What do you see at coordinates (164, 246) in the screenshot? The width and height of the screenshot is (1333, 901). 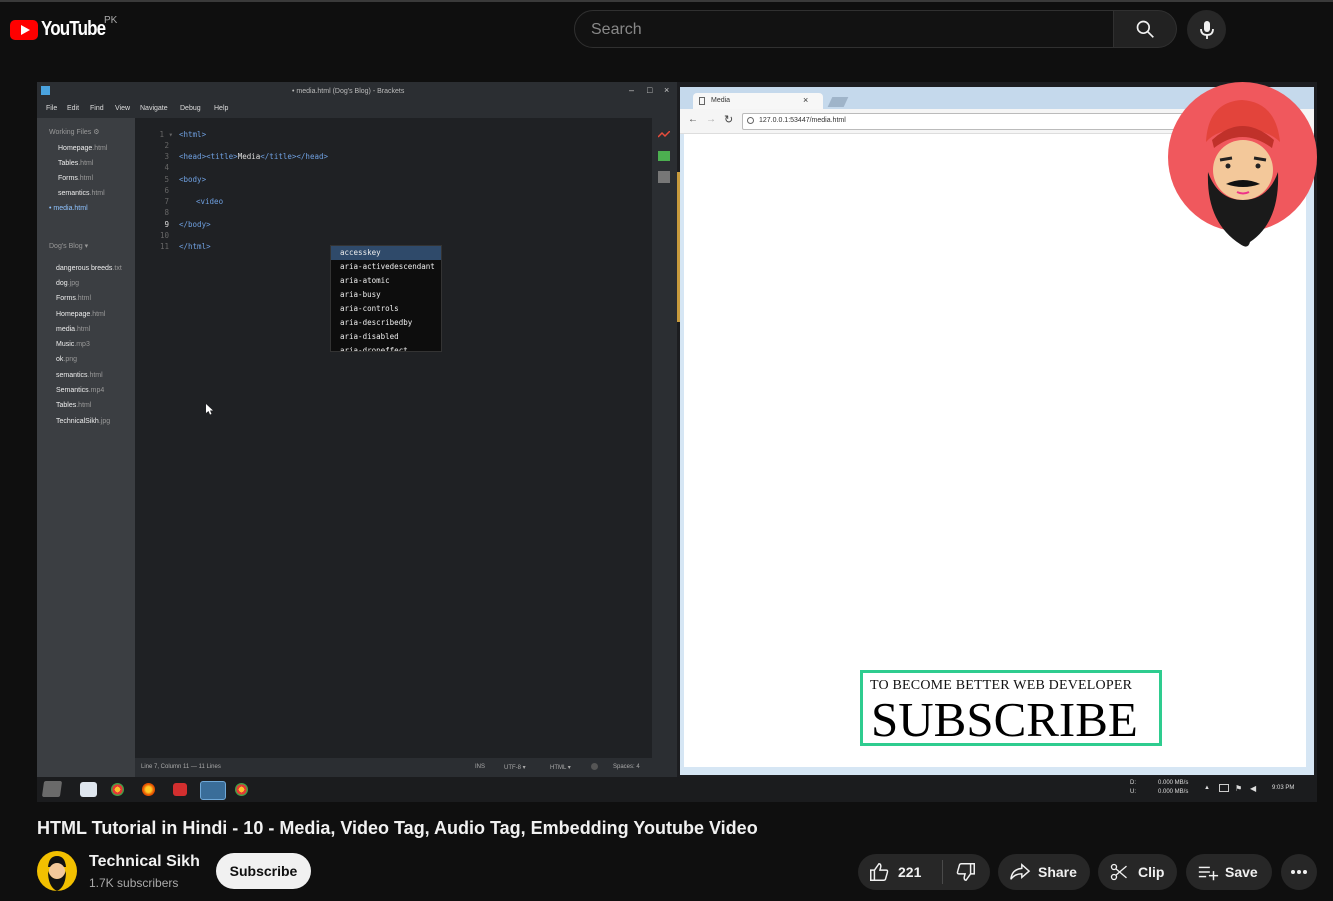 I see `line-number: 11` at bounding box center [164, 246].